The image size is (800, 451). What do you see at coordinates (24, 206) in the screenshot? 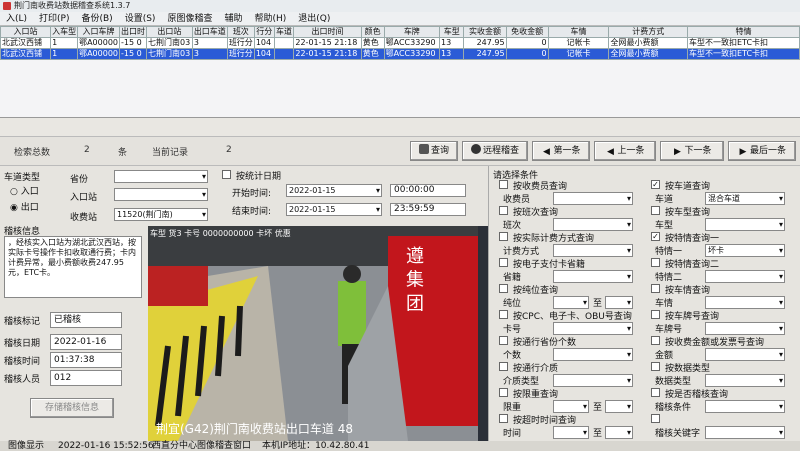
I see `radio-exit: ◉ 出口` at bounding box center [24, 206].